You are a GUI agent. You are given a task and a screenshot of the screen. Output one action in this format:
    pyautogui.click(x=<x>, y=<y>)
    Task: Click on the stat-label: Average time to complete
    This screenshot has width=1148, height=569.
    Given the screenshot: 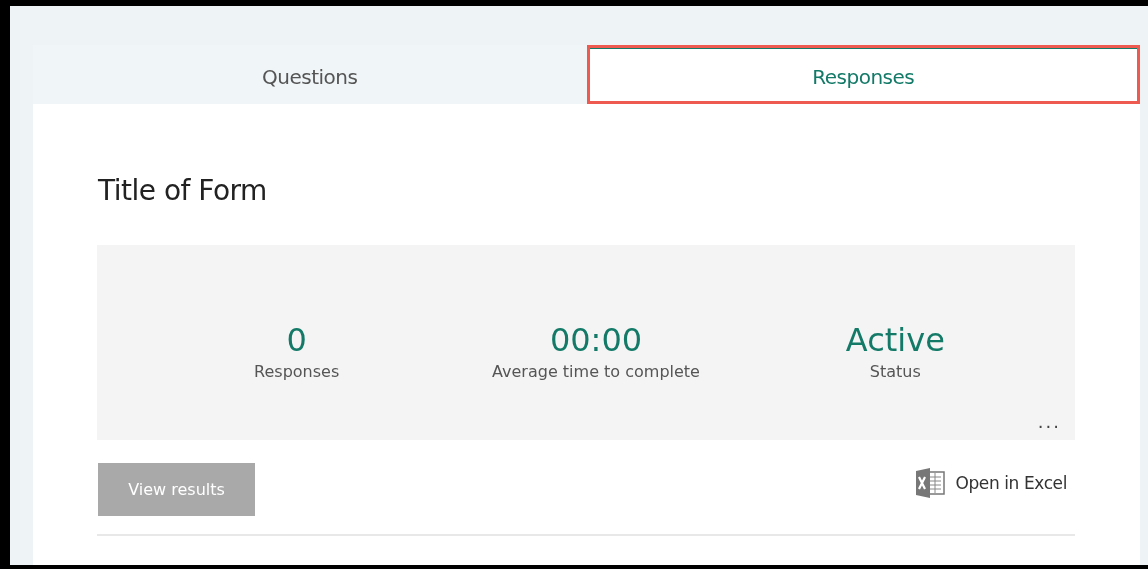 What is the action you would take?
    pyautogui.click(x=596, y=371)
    